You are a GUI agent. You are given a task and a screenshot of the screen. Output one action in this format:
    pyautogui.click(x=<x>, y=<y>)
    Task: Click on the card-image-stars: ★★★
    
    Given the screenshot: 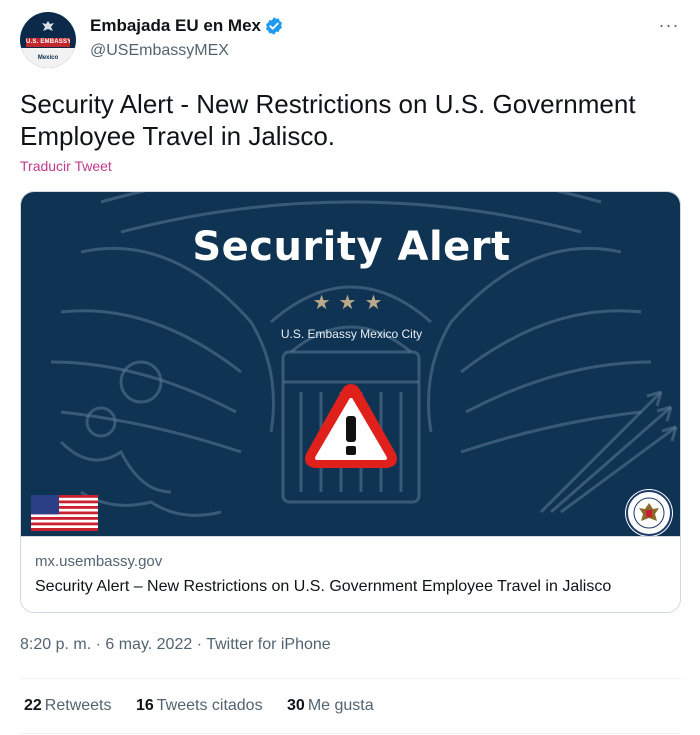 What is the action you would take?
    pyautogui.click(x=351, y=303)
    